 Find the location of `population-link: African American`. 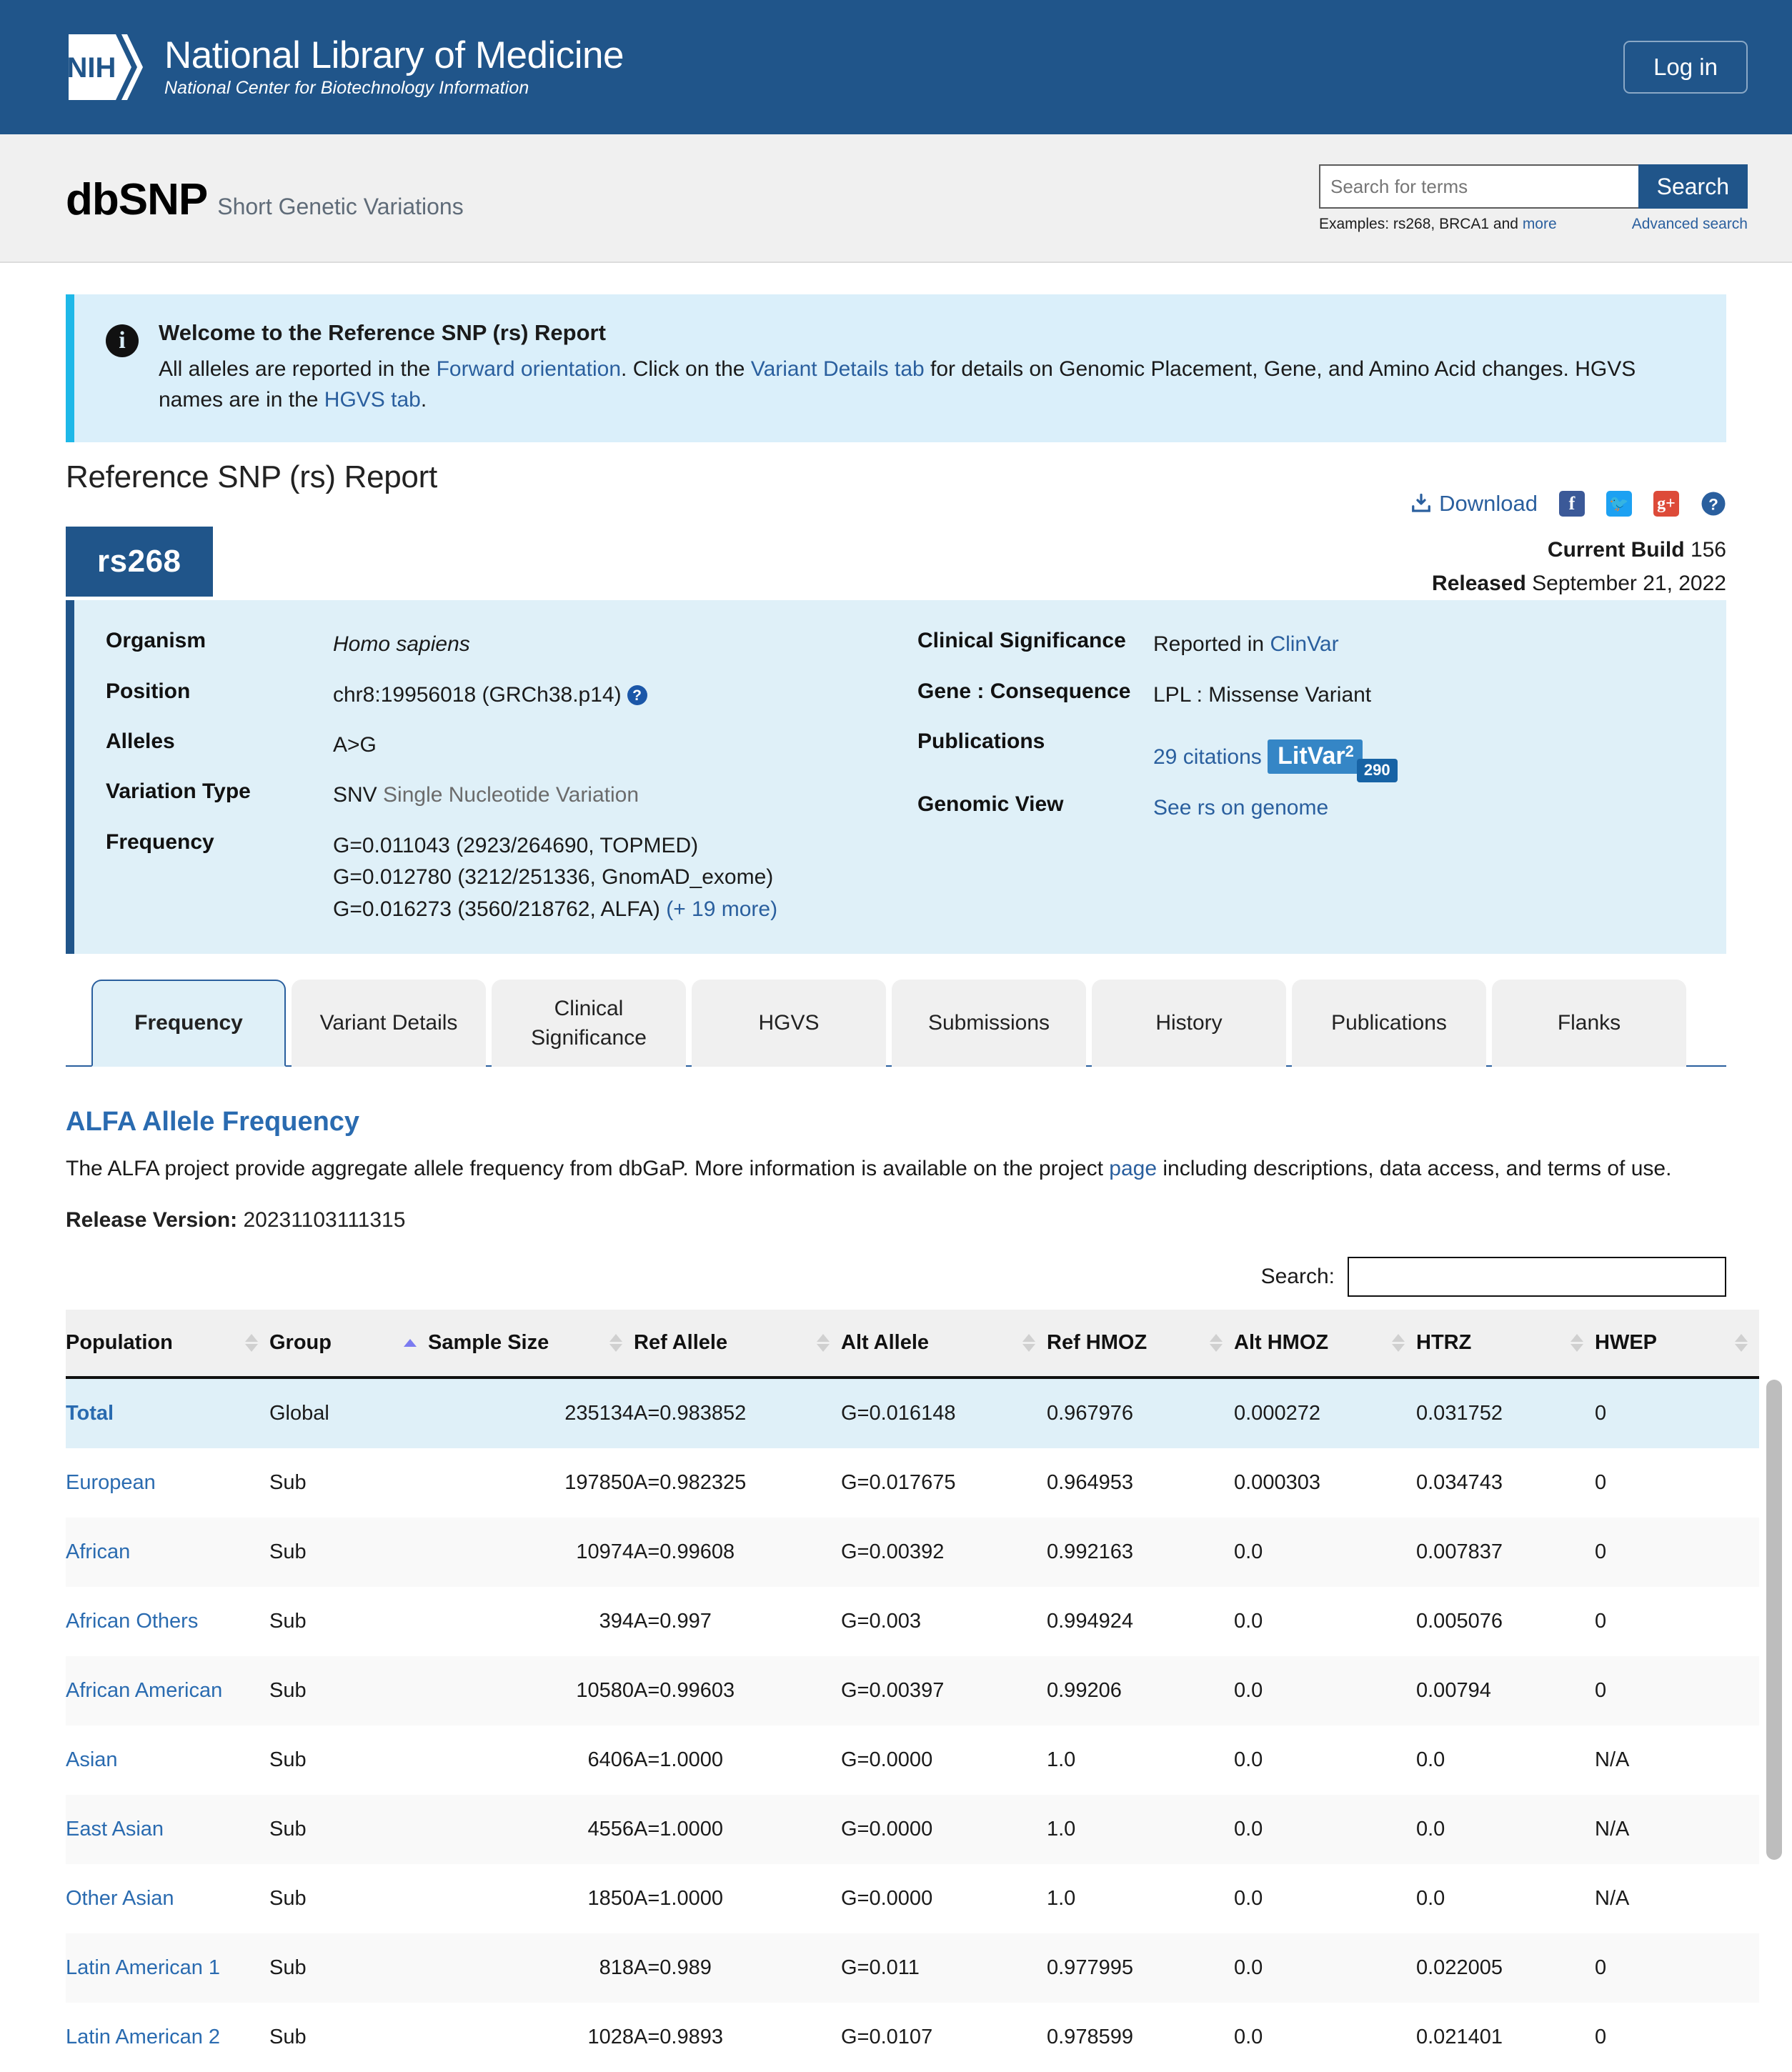

population-link: African American is located at coordinates (144, 1690).